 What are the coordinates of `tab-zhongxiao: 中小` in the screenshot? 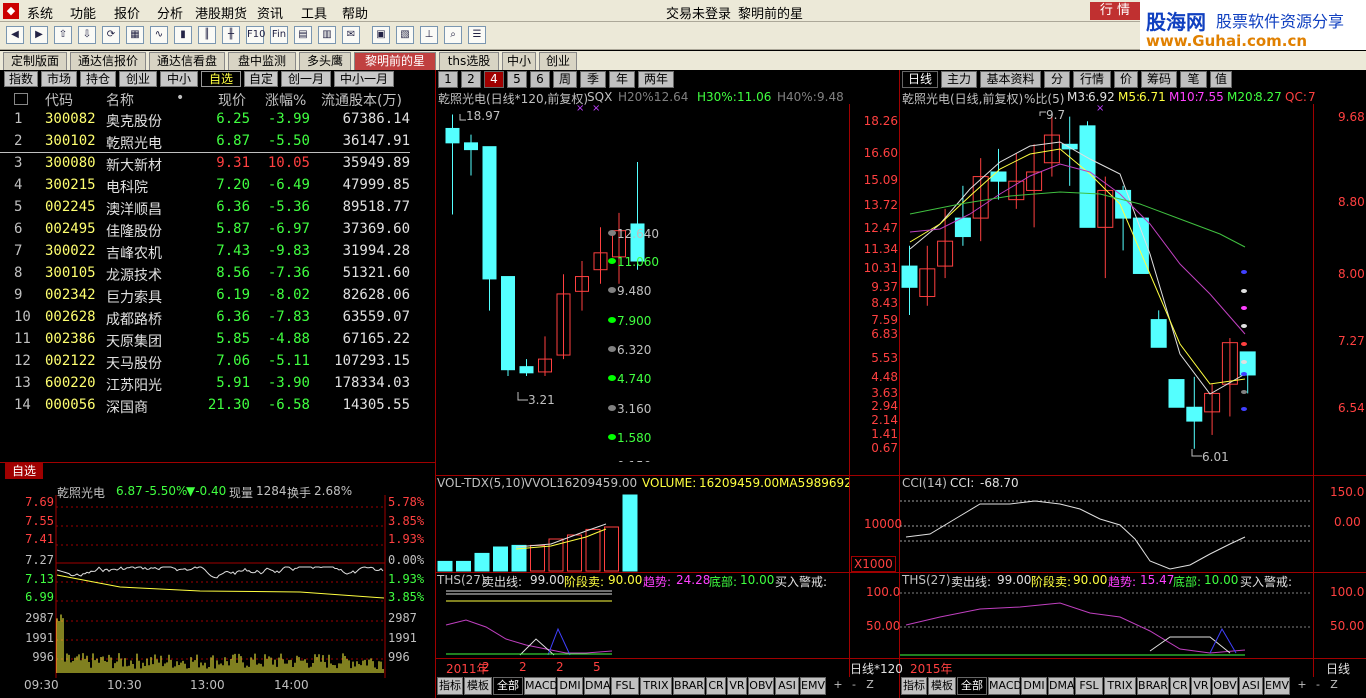 It's located at (179, 79).